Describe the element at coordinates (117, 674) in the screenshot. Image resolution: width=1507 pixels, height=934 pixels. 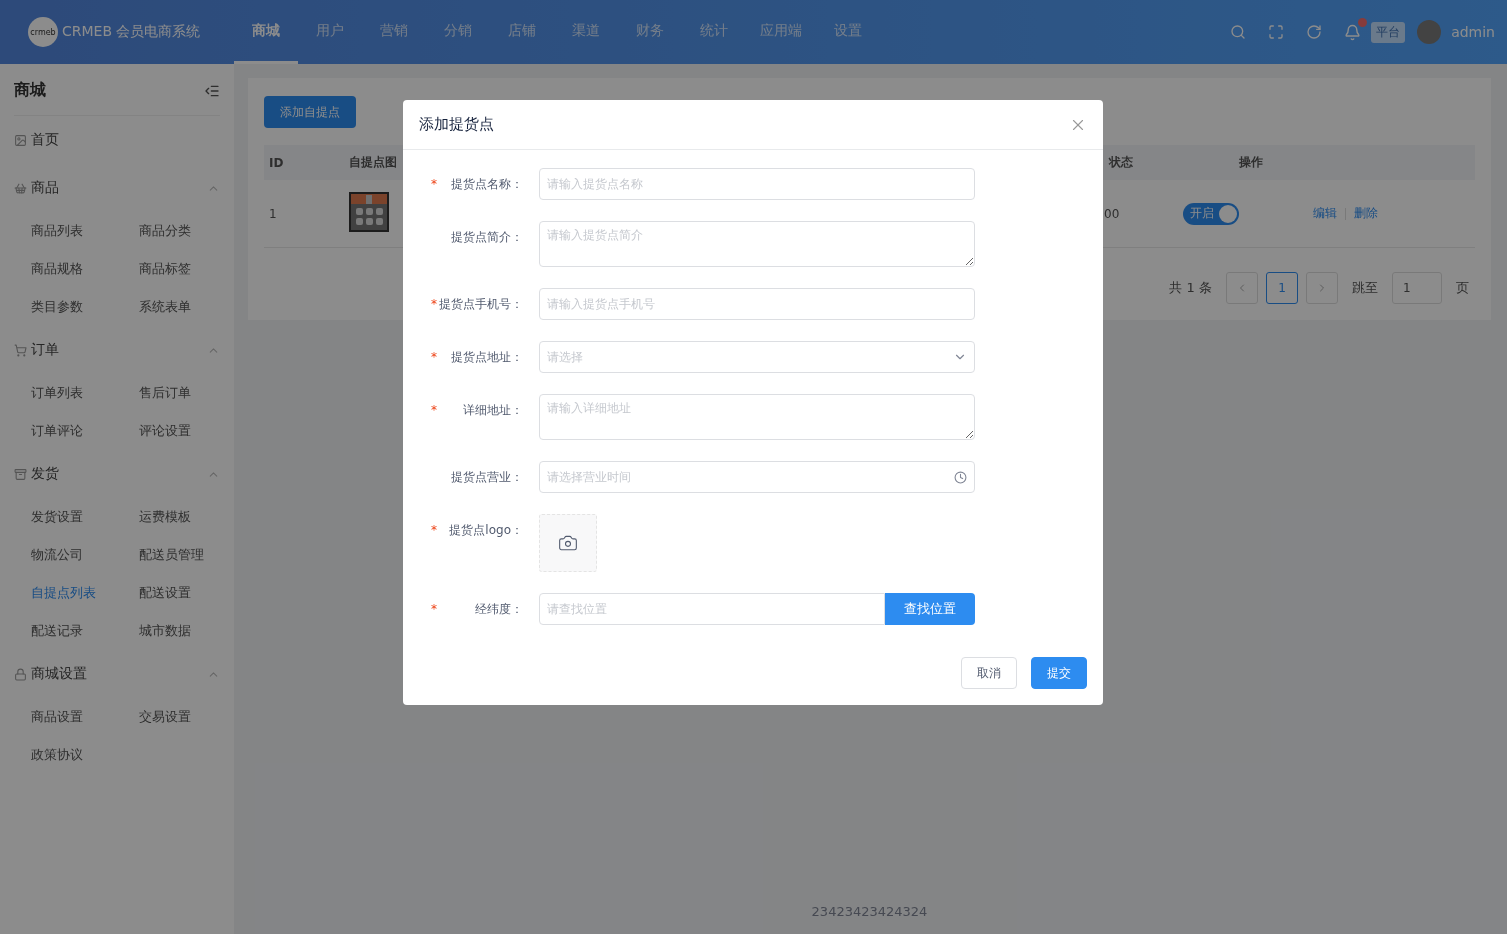
I see `menu-group: 商城设置` at that location.